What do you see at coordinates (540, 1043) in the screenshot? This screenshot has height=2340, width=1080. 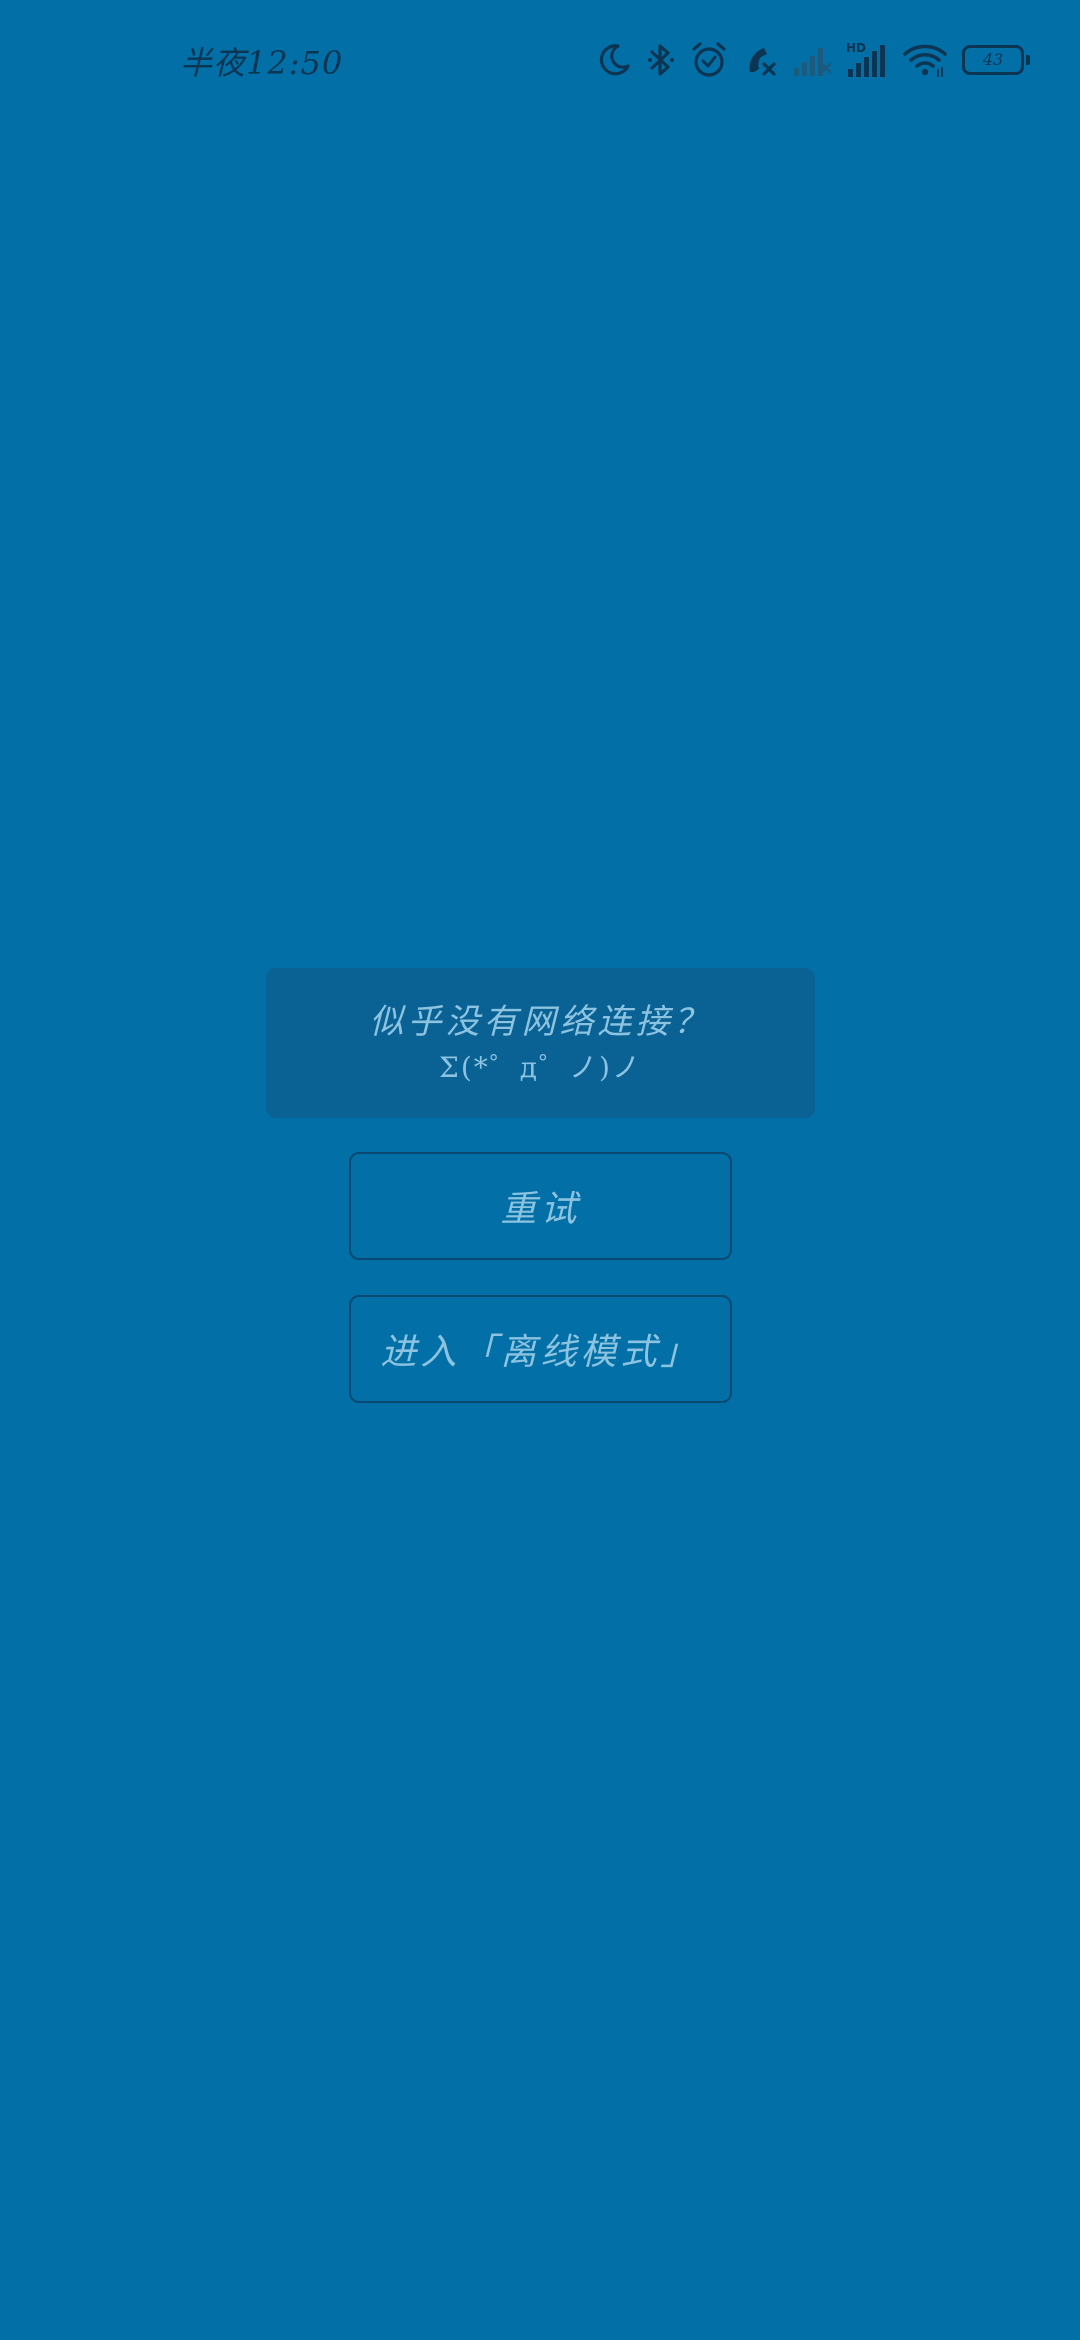 I see `no-network-message: 似乎没有网络连接？ Σ(*゜д゜ノ)ノ` at bounding box center [540, 1043].